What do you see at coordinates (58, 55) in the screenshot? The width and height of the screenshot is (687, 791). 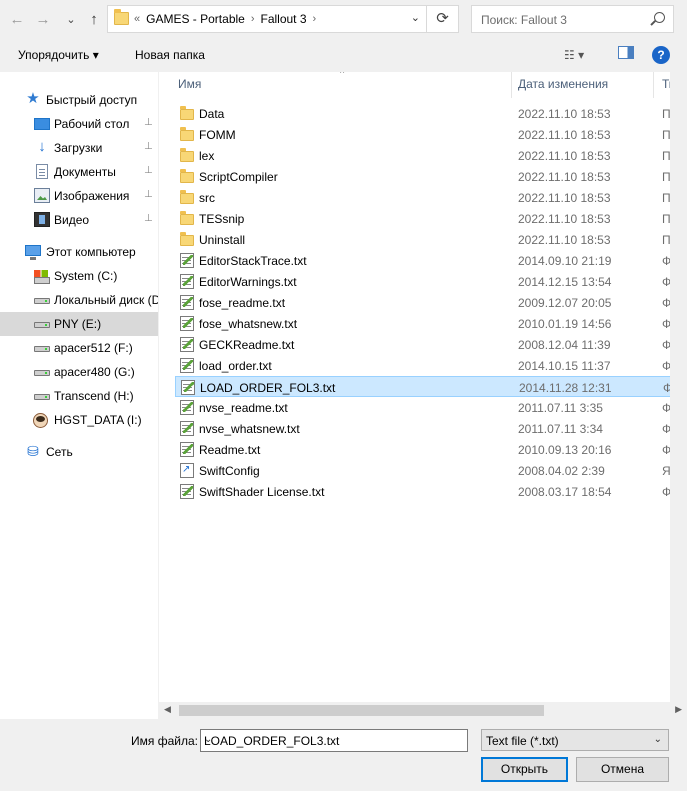 I see `organize-button: Упорядочить ▾` at bounding box center [58, 55].